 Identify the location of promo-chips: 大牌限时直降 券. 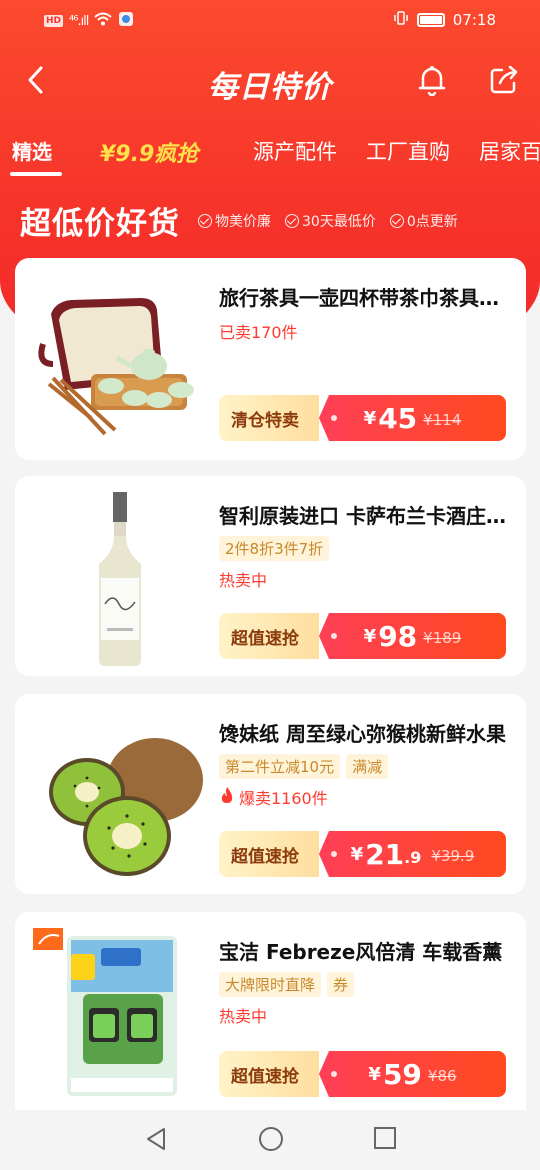
(287, 984).